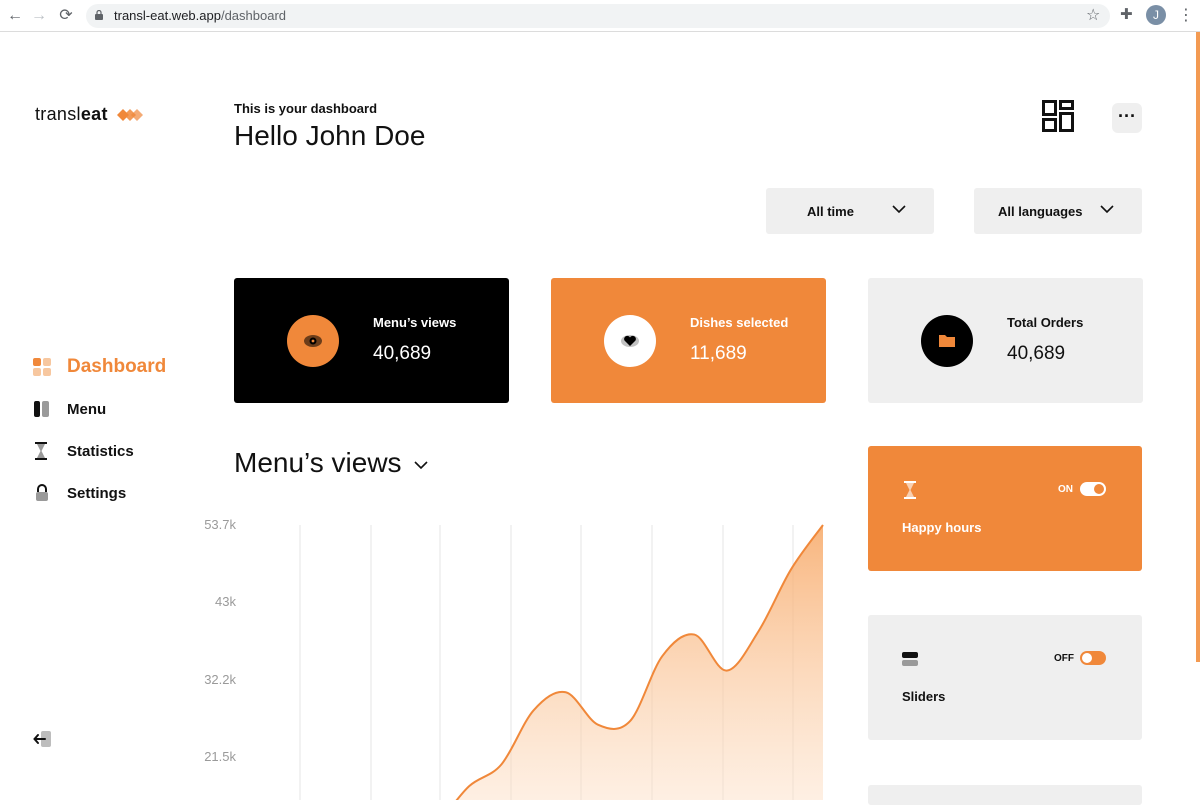 This screenshot has width=1200, height=805. I want to click on forward-arrow-icon: →, so click(39, 16).